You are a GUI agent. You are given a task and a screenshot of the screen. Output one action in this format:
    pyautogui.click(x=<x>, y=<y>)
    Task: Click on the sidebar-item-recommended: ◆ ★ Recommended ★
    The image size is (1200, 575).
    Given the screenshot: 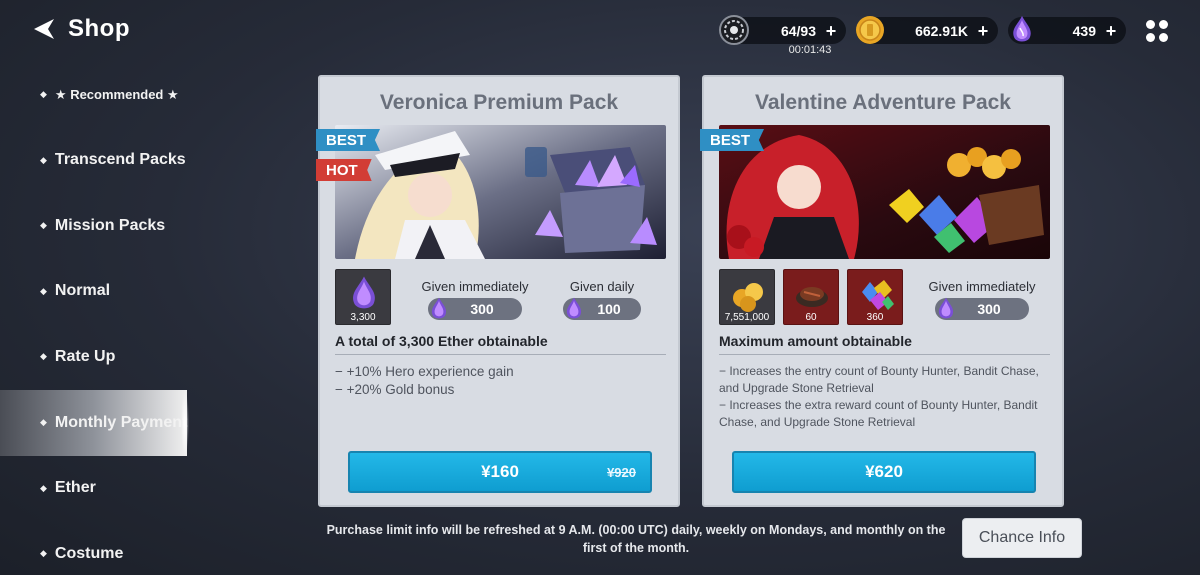 What is the action you would take?
    pyautogui.click(x=95, y=95)
    